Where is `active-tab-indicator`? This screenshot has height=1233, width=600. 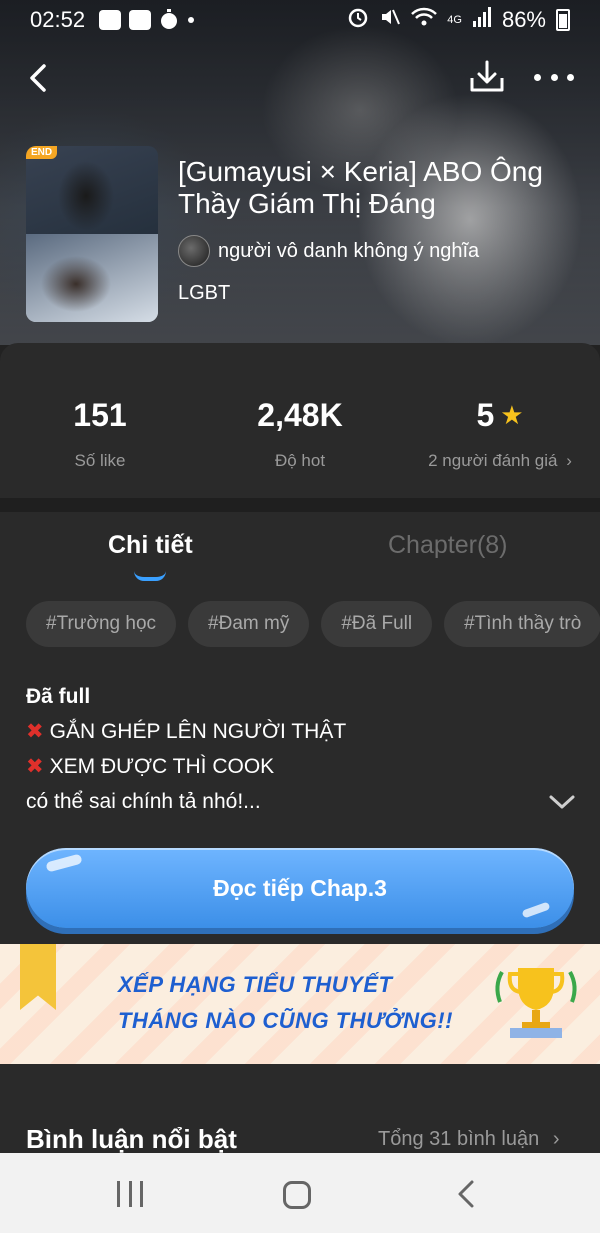 active-tab-indicator is located at coordinates (150, 576).